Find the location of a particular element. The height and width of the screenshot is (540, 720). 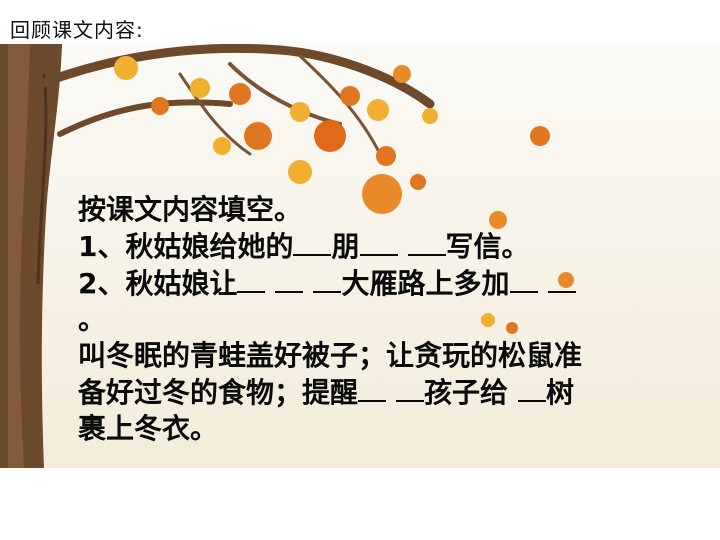

question-2-line-4: 备好过冬的食物；提醒 孩子给树 is located at coordinates (326, 391).